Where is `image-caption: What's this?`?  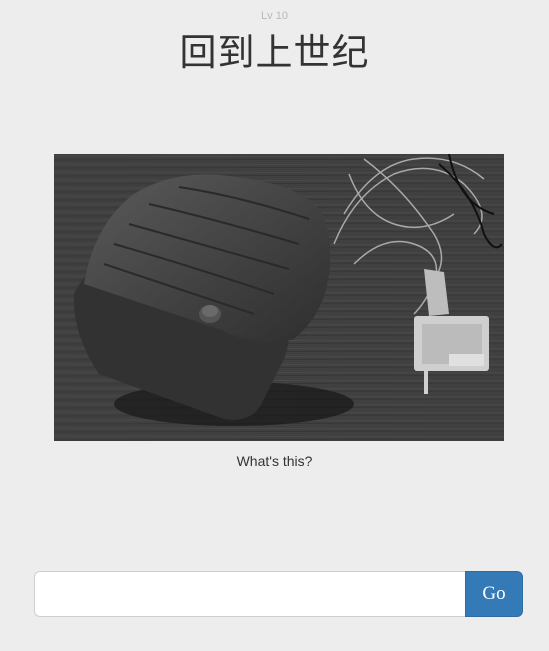 image-caption: What's this? is located at coordinates (274, 461).